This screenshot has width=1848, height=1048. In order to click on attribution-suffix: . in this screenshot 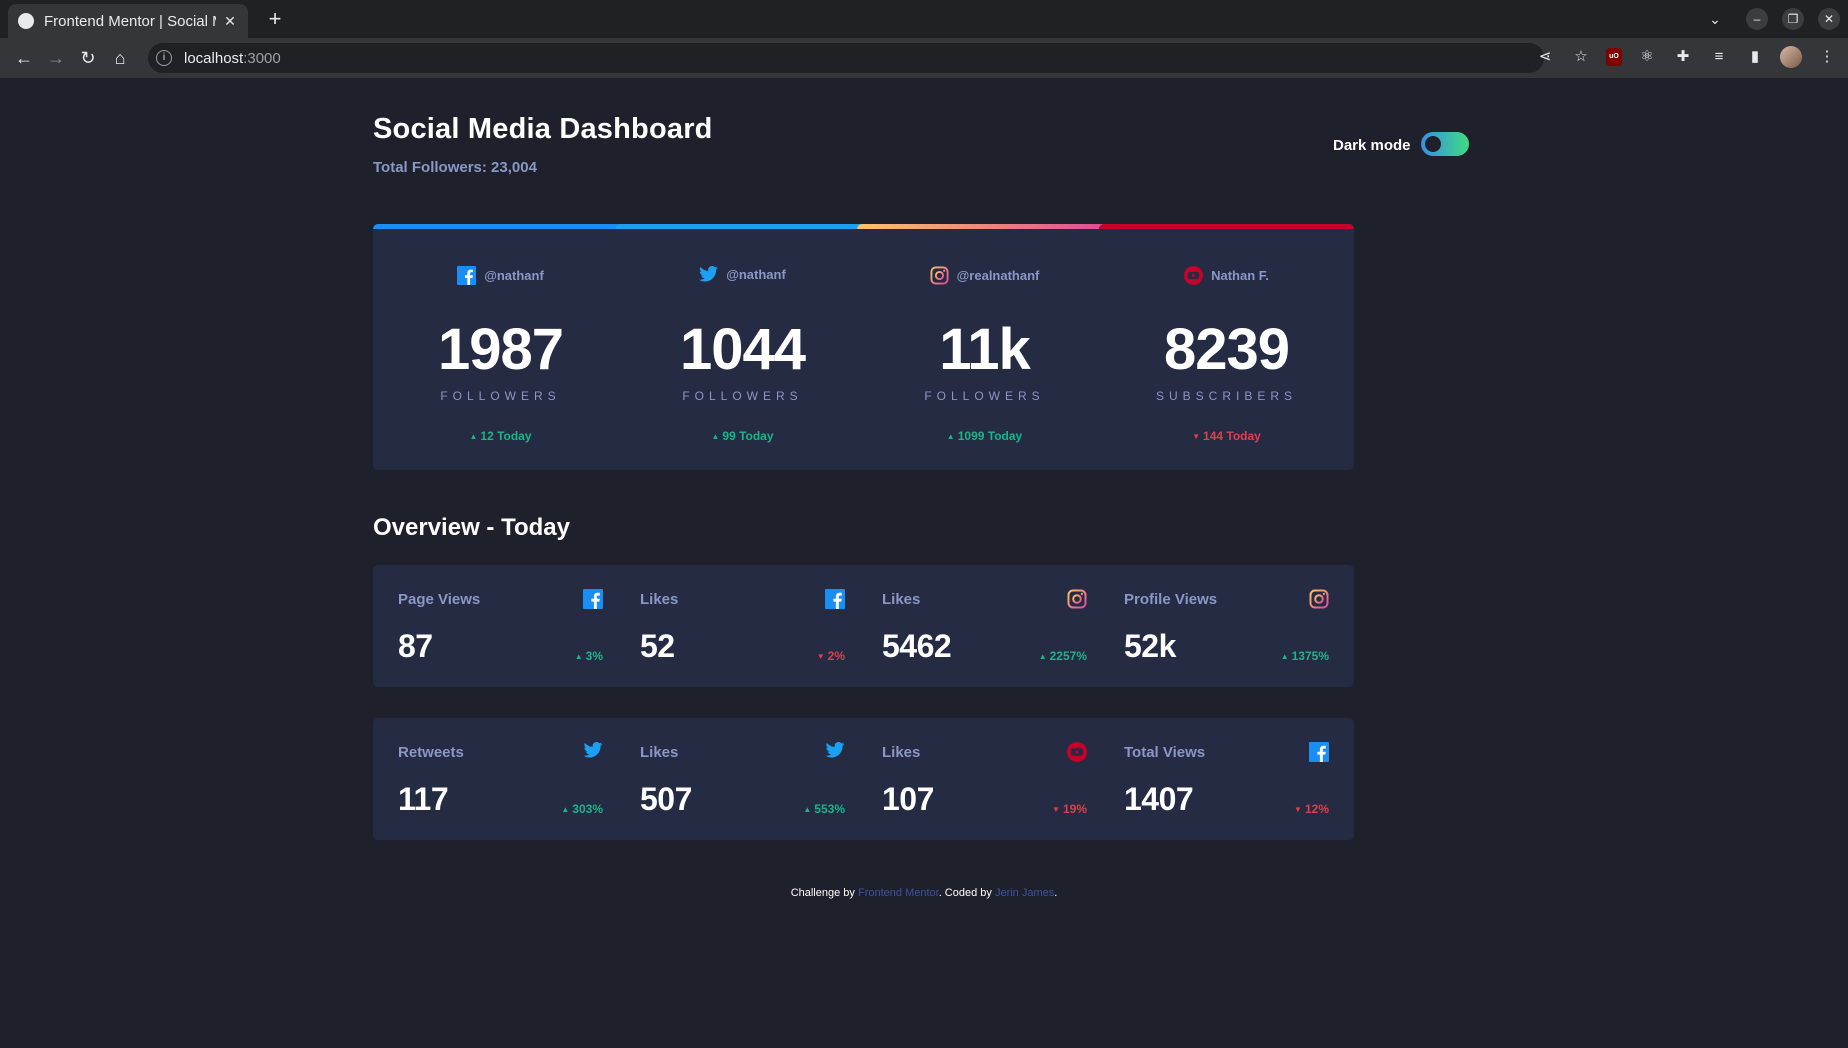, I will do `click(1056, 893)`.